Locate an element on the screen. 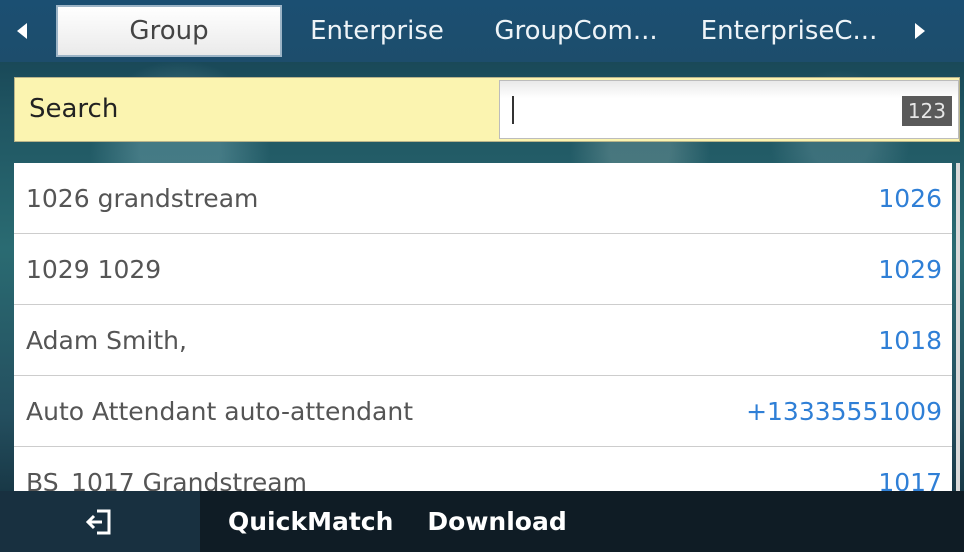 This screenshot has width=964, height=552. softkey-bar: QuickMatch Download is located at coordinates (482, 521).